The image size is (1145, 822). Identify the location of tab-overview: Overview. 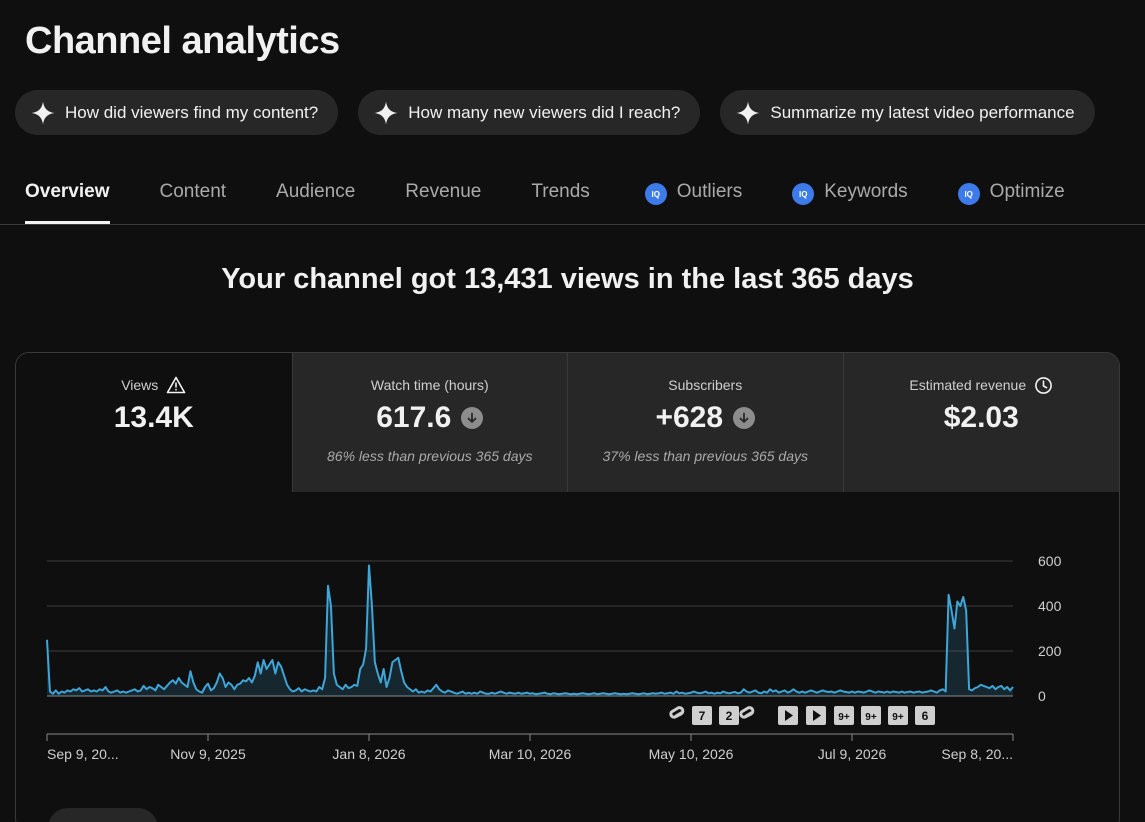
(67, 196).